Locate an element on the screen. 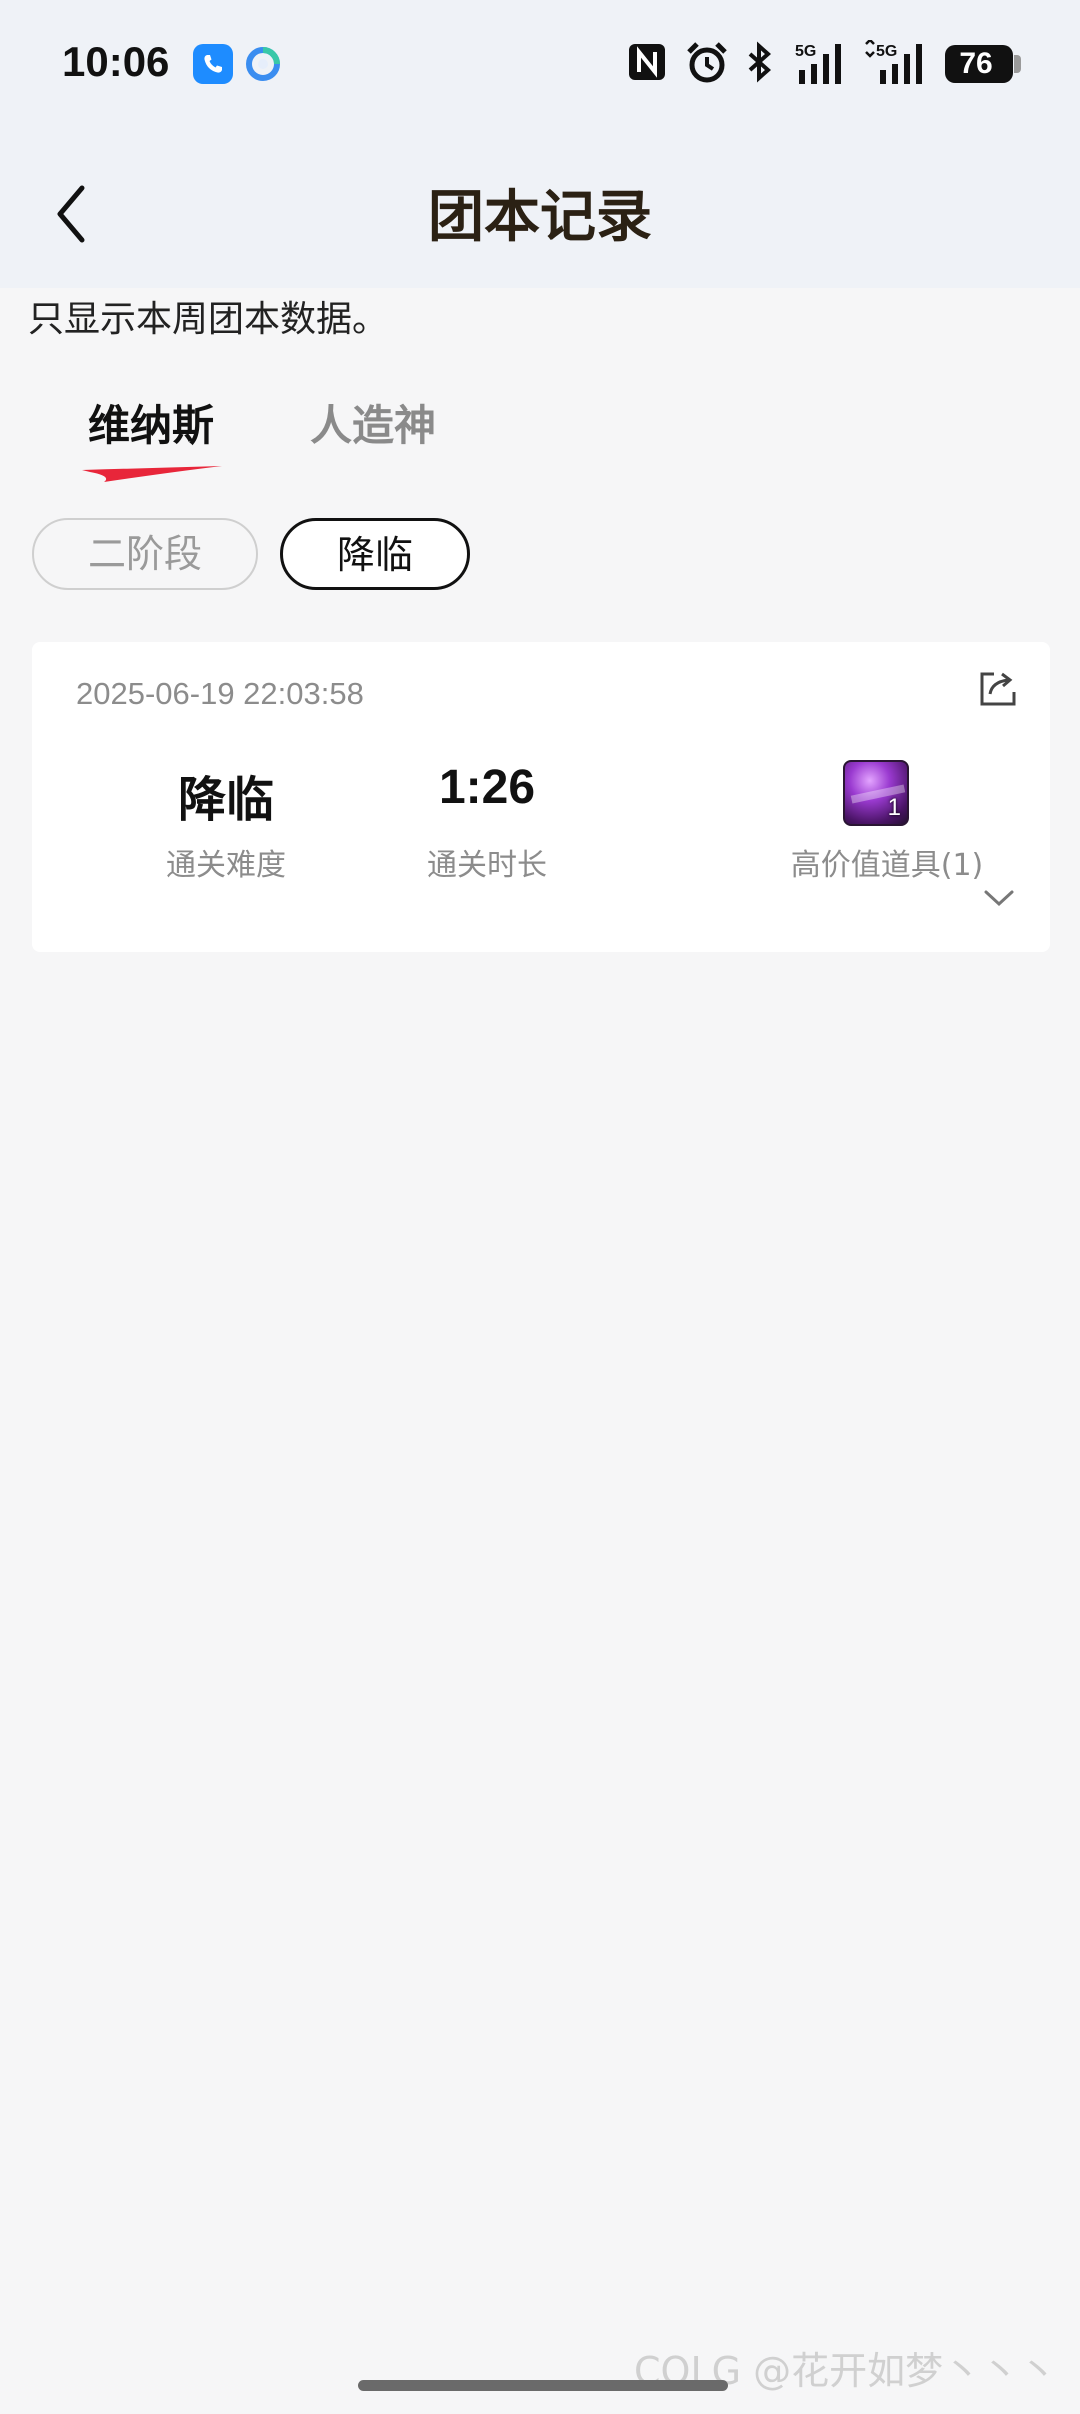  home-gesture-bar is located at coordinates (543, 2385).